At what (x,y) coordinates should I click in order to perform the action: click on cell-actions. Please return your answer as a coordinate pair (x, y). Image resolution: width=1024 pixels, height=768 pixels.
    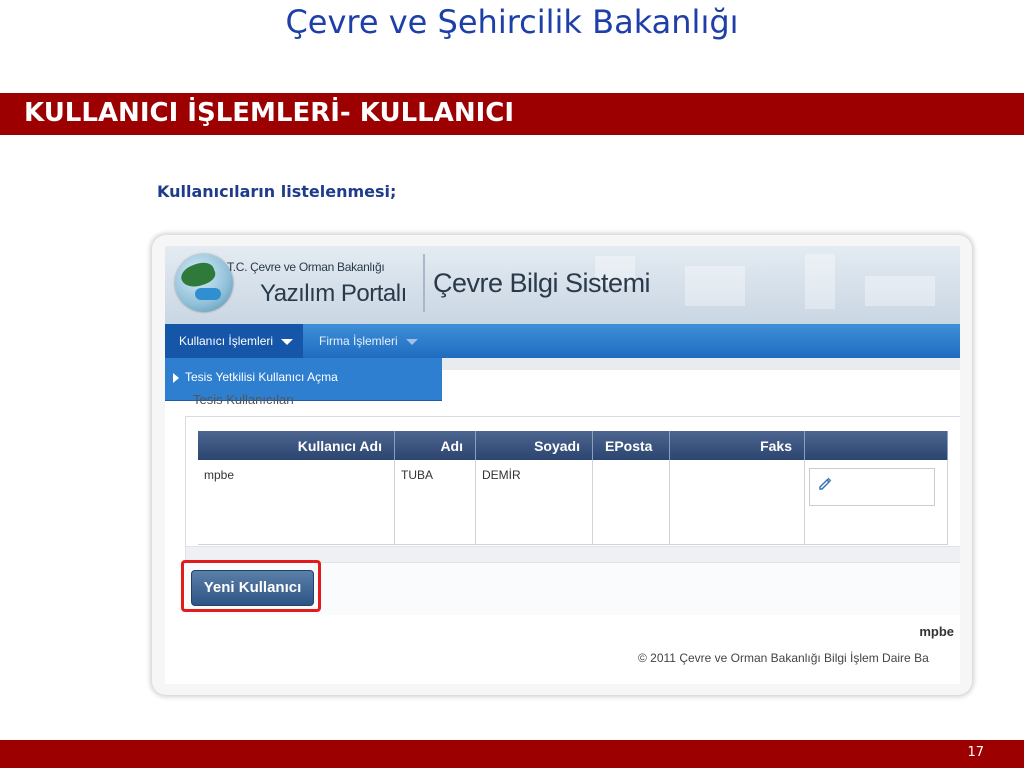
    Looking at the image, I should click on (876, 502).